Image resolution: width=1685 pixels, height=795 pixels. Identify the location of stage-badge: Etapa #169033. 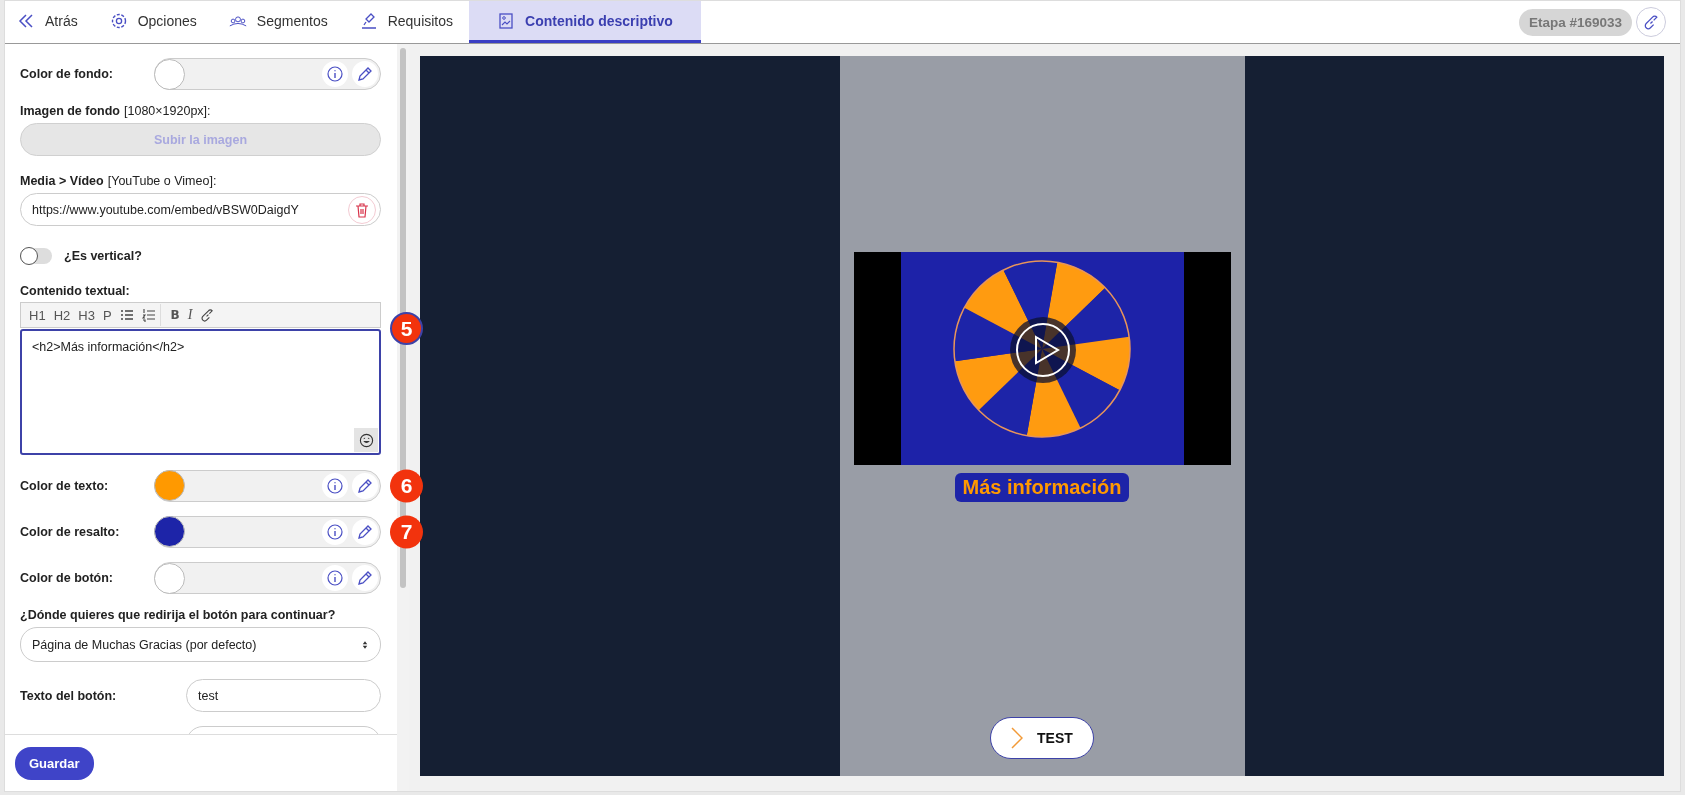
(1575, 22).